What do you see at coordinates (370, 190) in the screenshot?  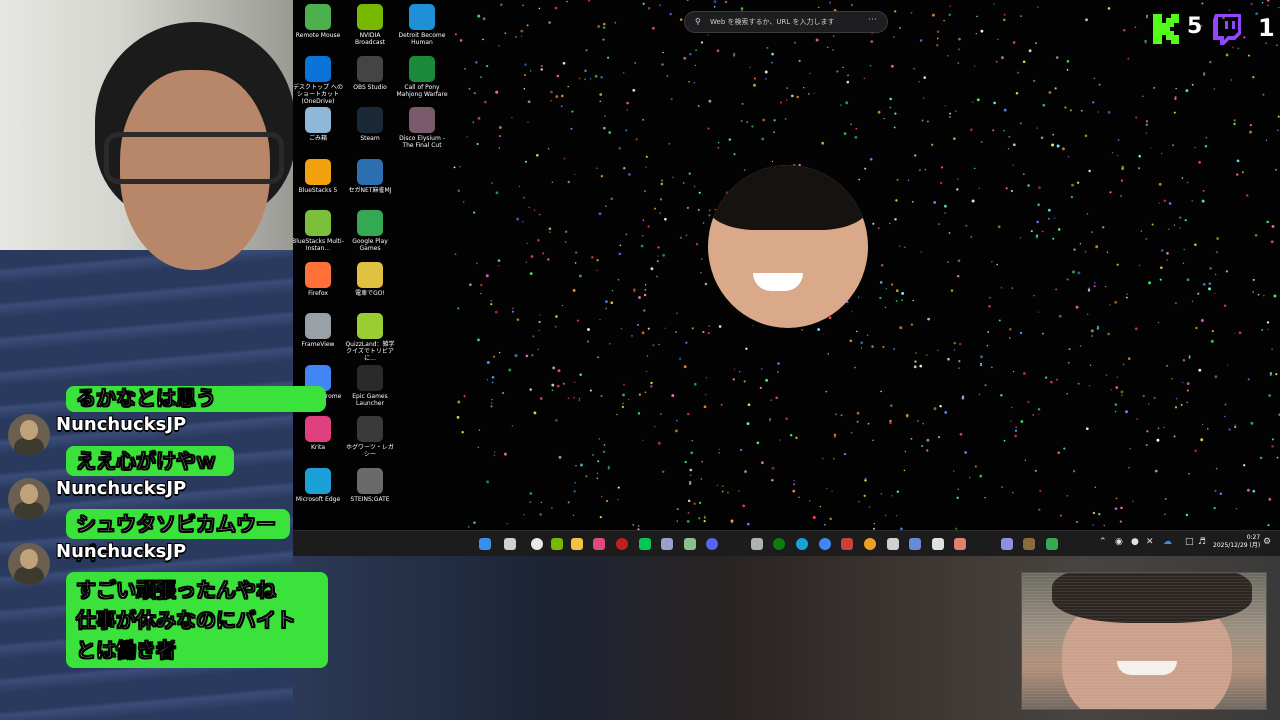 I see `desktop-icon-label: セガNET麻雀MJ` at bounding box center [370, 190].